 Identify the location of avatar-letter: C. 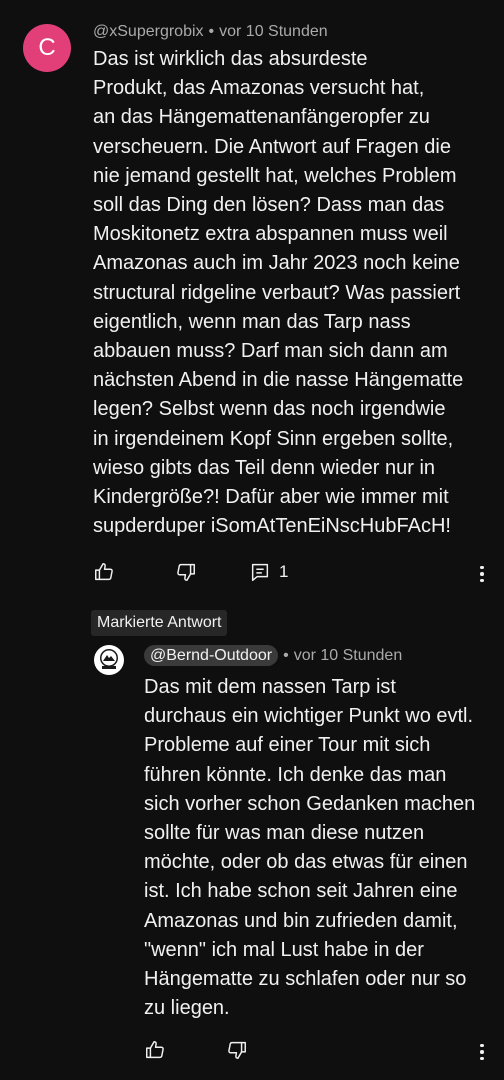
(47, 47).